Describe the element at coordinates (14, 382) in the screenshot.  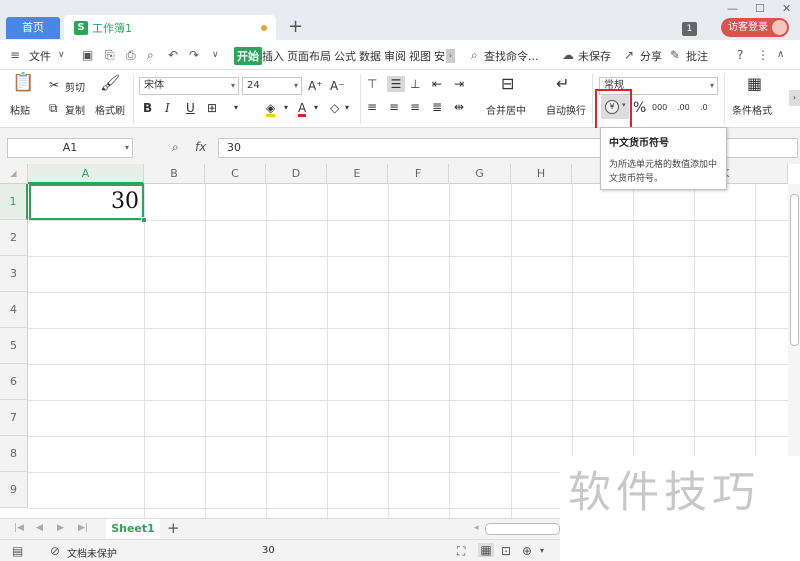
I see `row-header: 6` at that location.